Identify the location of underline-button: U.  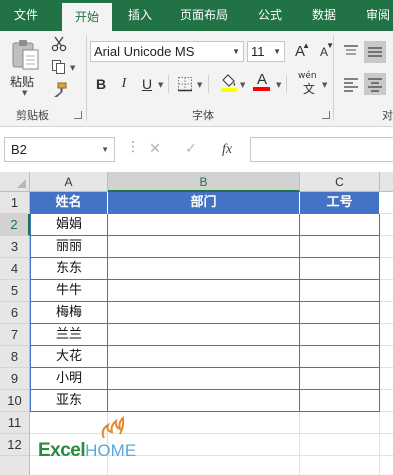
(147, 84).